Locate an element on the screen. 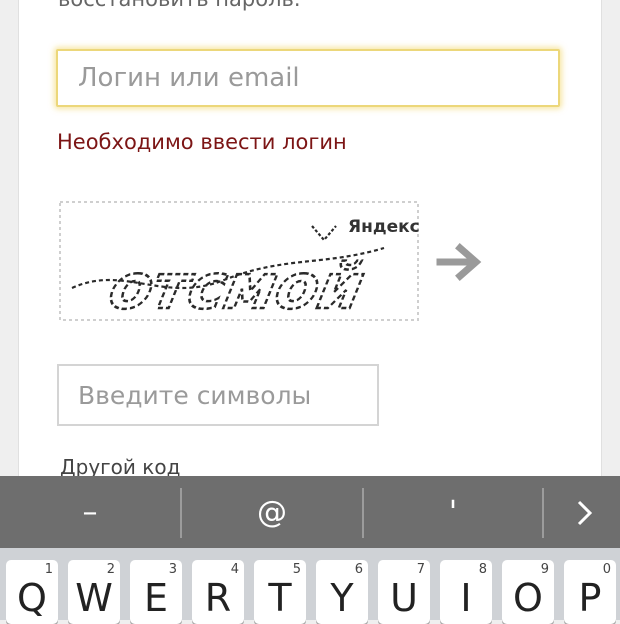  suggestion-apostrophe: ' is located at coordinates (453, 512).